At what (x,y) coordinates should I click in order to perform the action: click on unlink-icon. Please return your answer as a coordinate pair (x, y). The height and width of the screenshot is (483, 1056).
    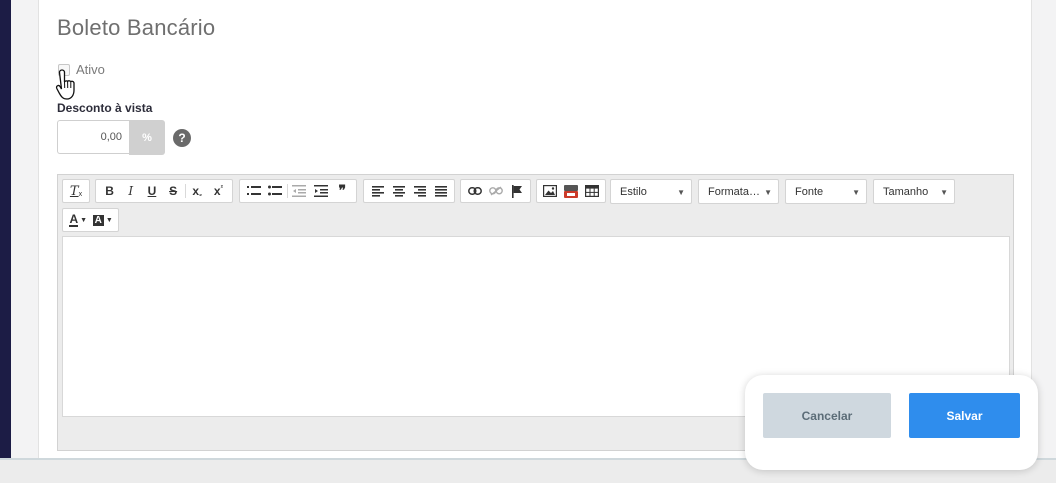
    Looking at the image, I should click on (495, 191).